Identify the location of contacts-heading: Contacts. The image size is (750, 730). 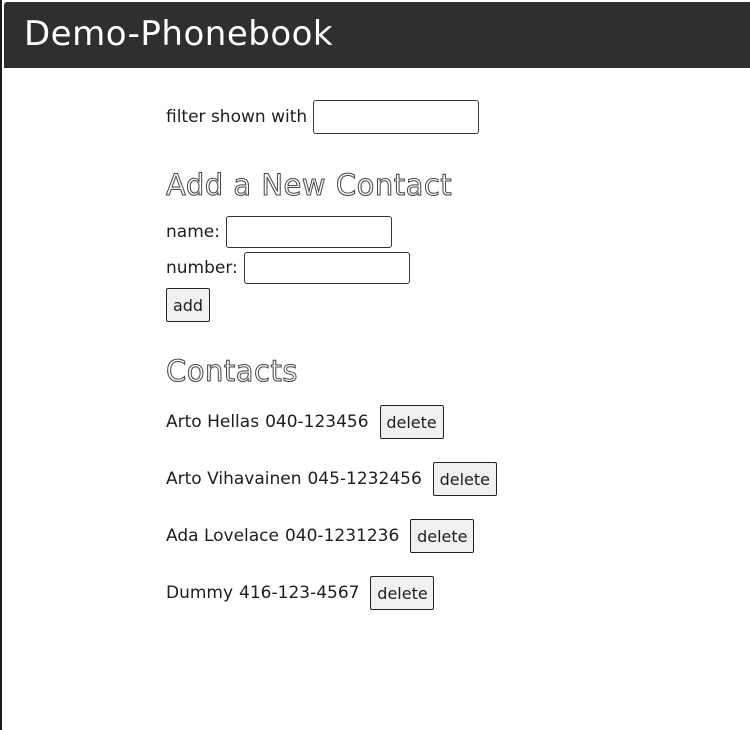
(232, 371).